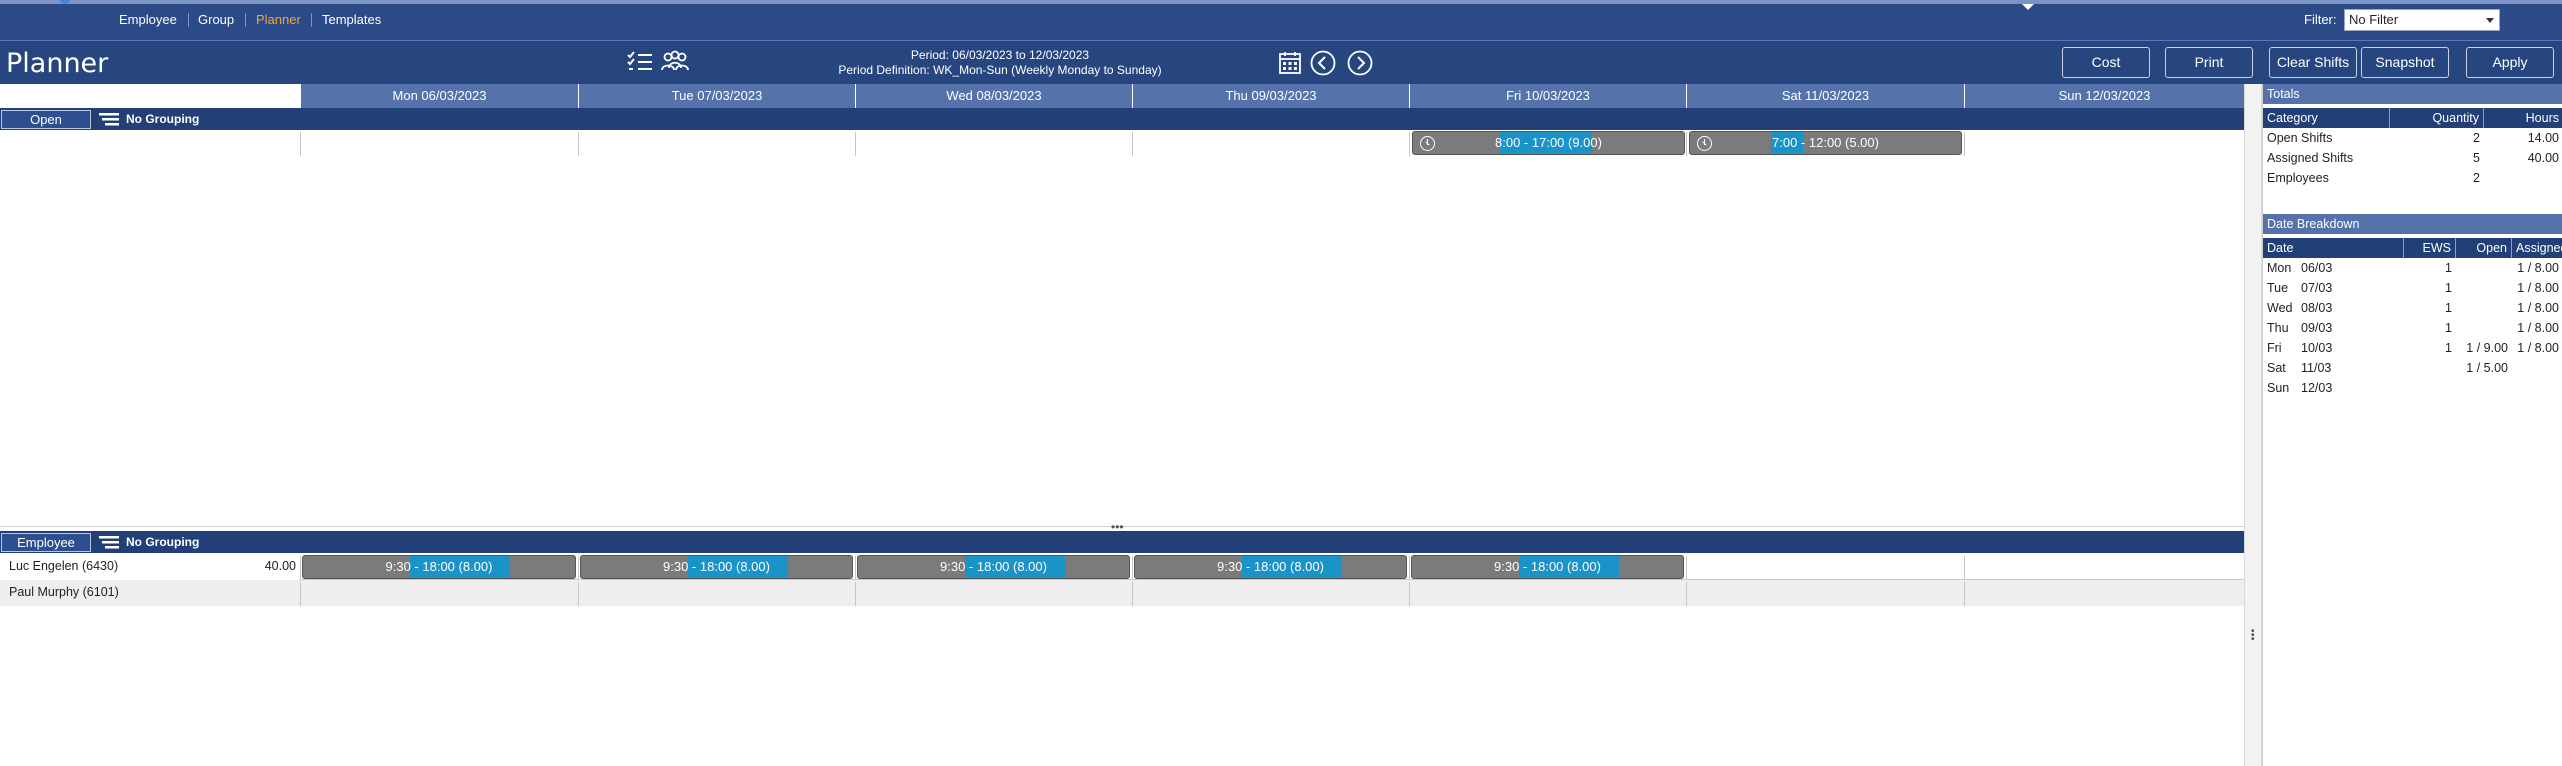 The image size is (2562, 766). What do you see at coordinates (1825, 96) in the screenshot?
I see `day-header: Sat 11/03/2023` at bounding box center [1825, 96].